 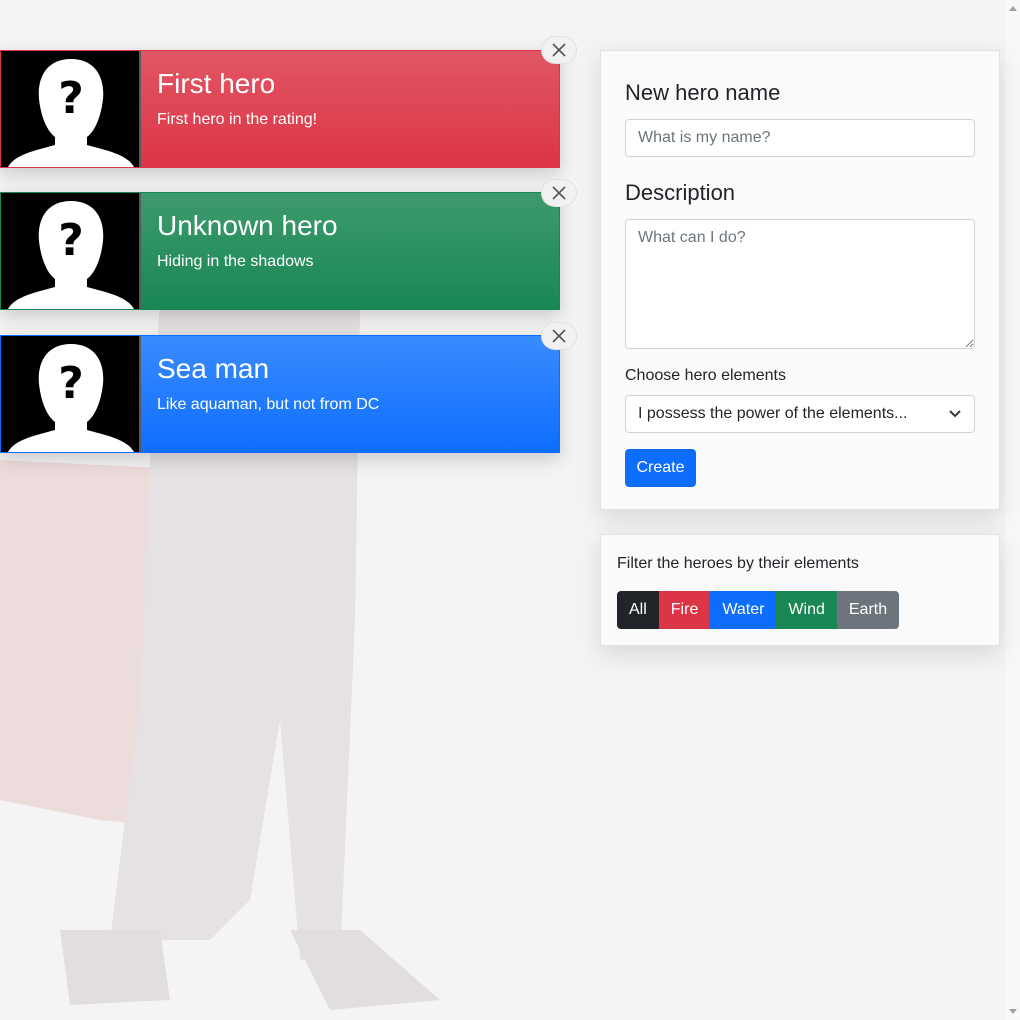 What do you see at coordinates (1013, 8) in the screenshot?
I see `scroll-up-arrow-icon` at bounding box center [1013, 8].